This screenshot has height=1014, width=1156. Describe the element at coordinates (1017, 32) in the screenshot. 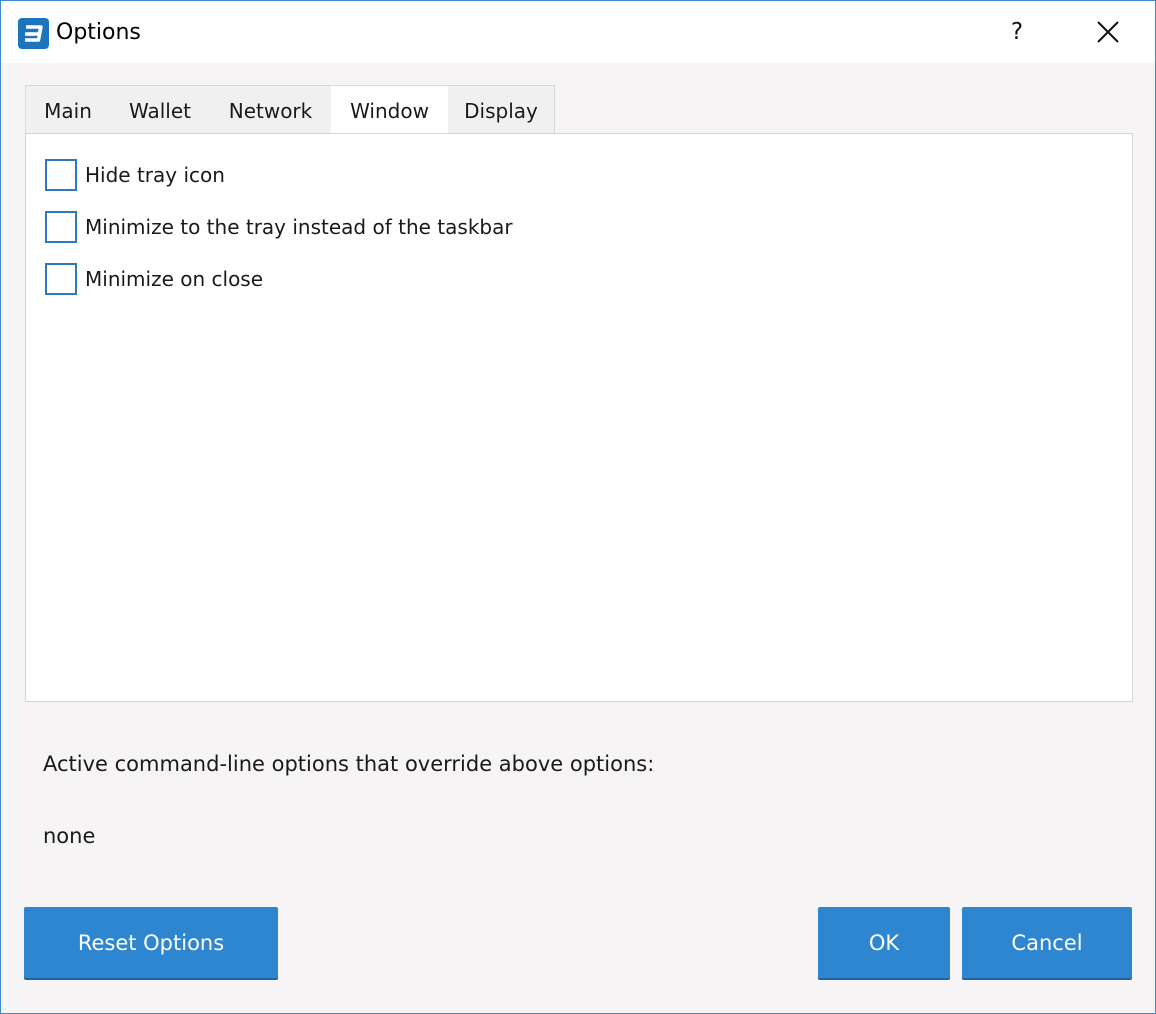

I see `help-button: ?` at that location.